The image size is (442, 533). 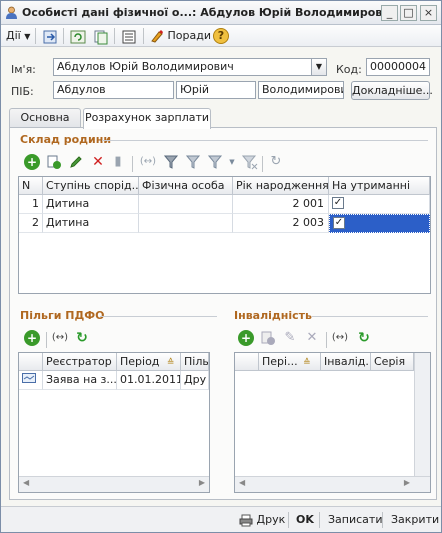 I want to click on copy-icon, so click(x=101, y=37).